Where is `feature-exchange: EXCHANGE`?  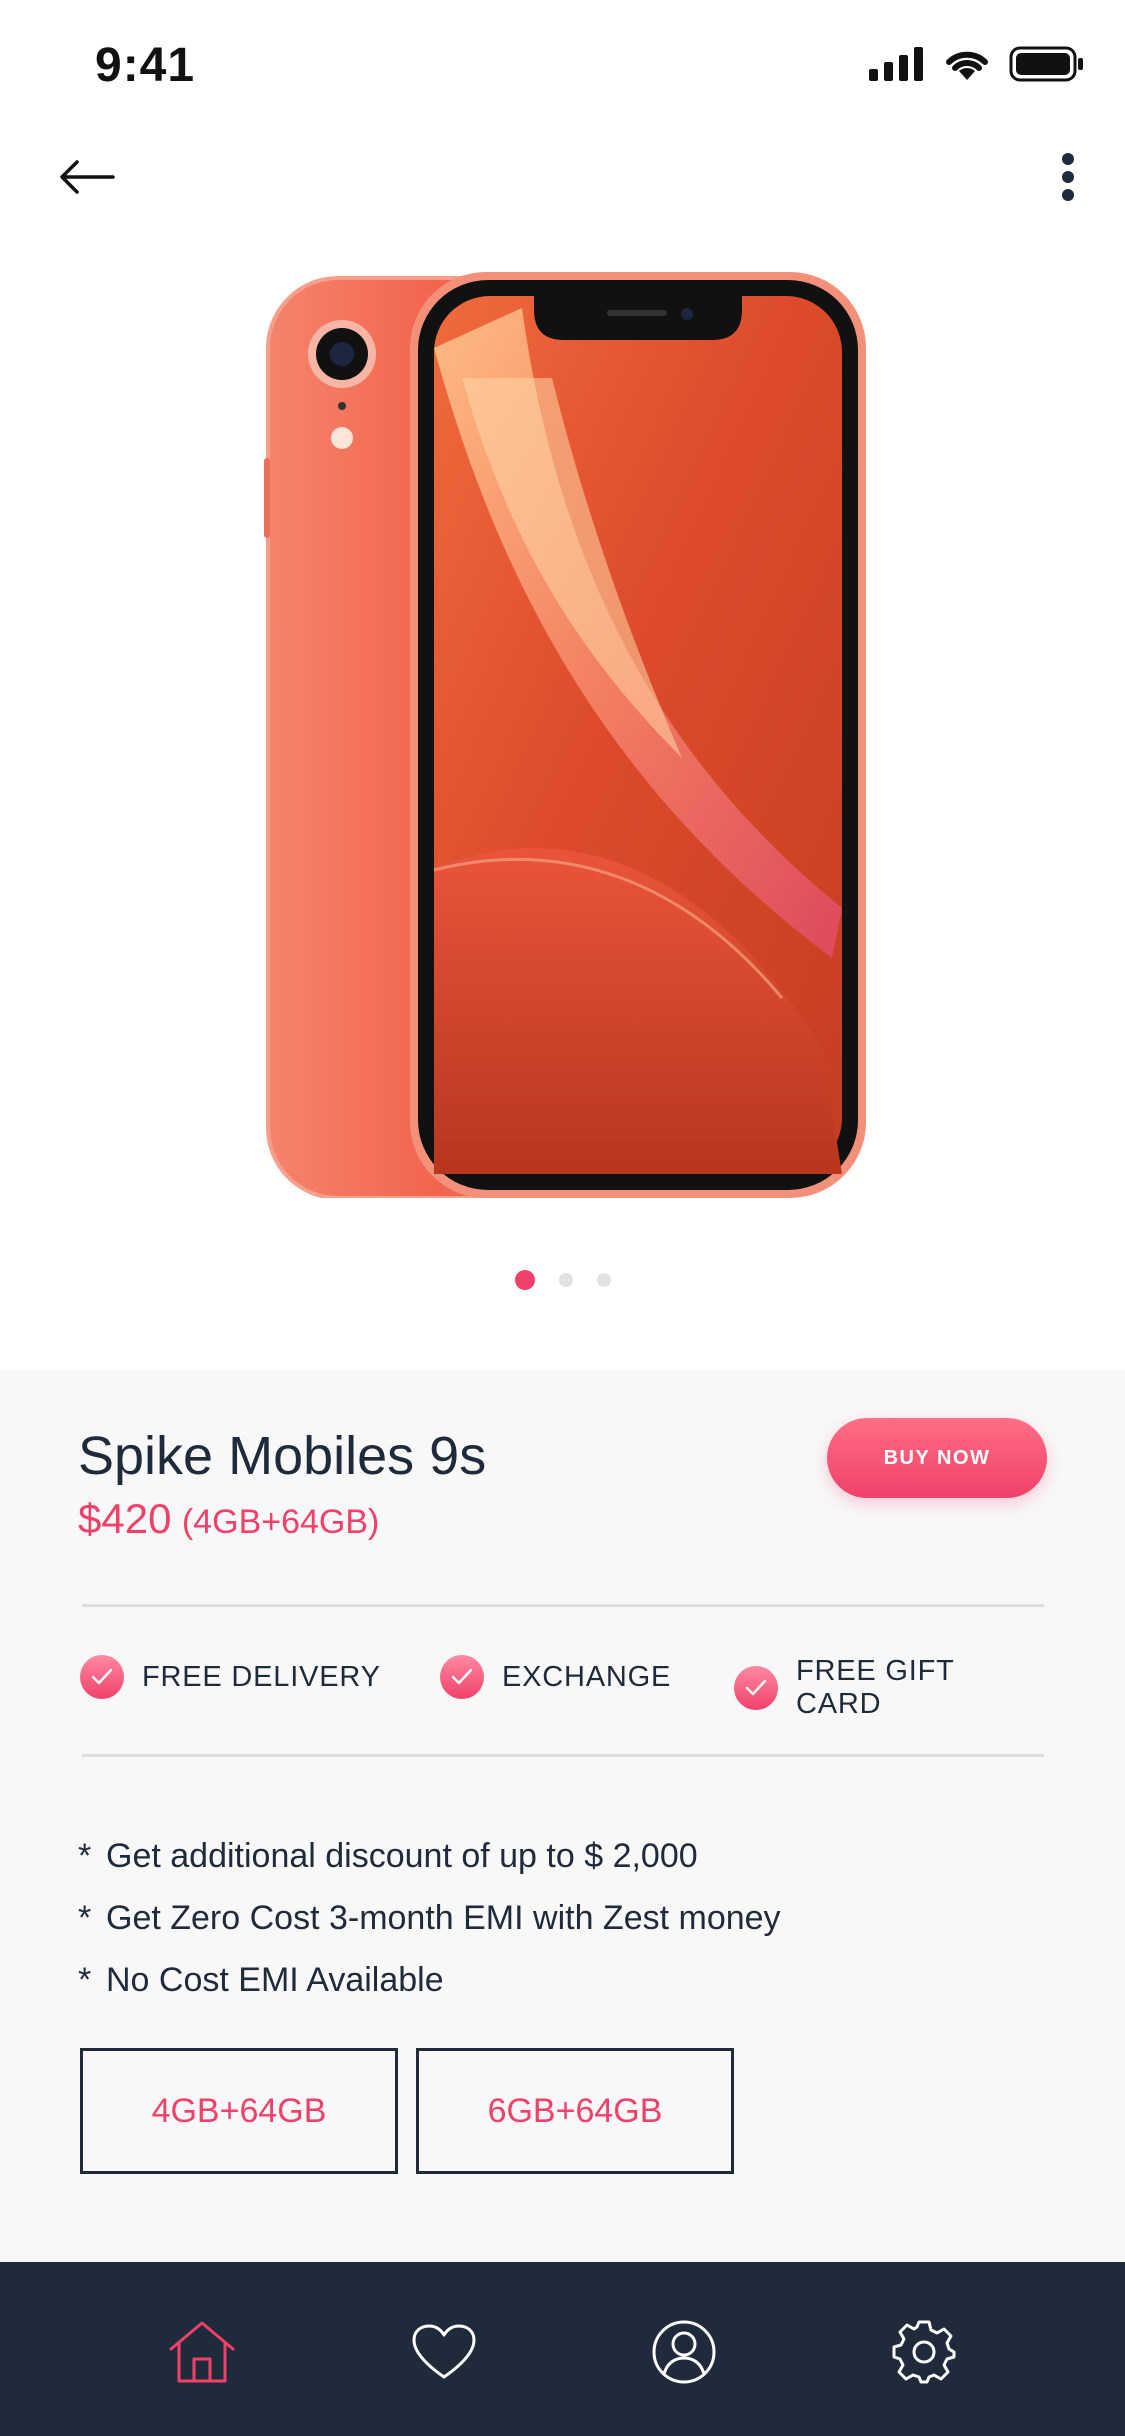 feature-exchange: EXCHANGE is located at coordinates (555, 1677).